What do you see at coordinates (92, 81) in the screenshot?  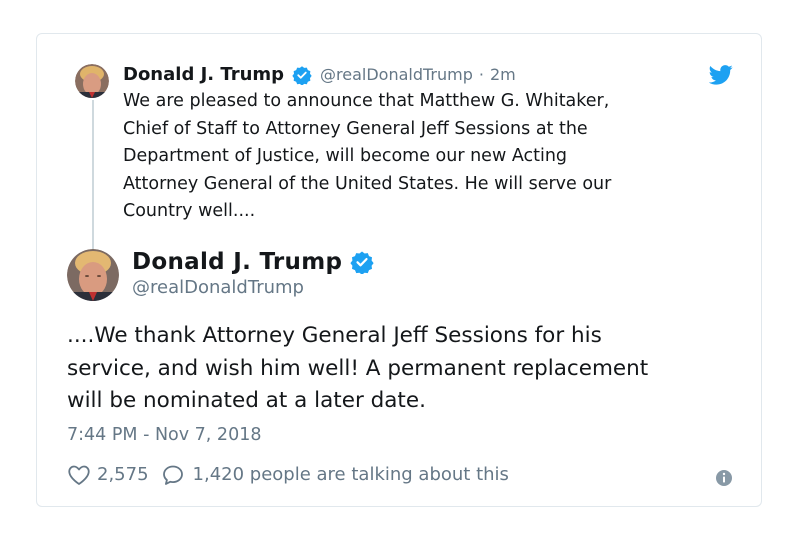 I see `parent-avatar` at bounding box center [92, 81].